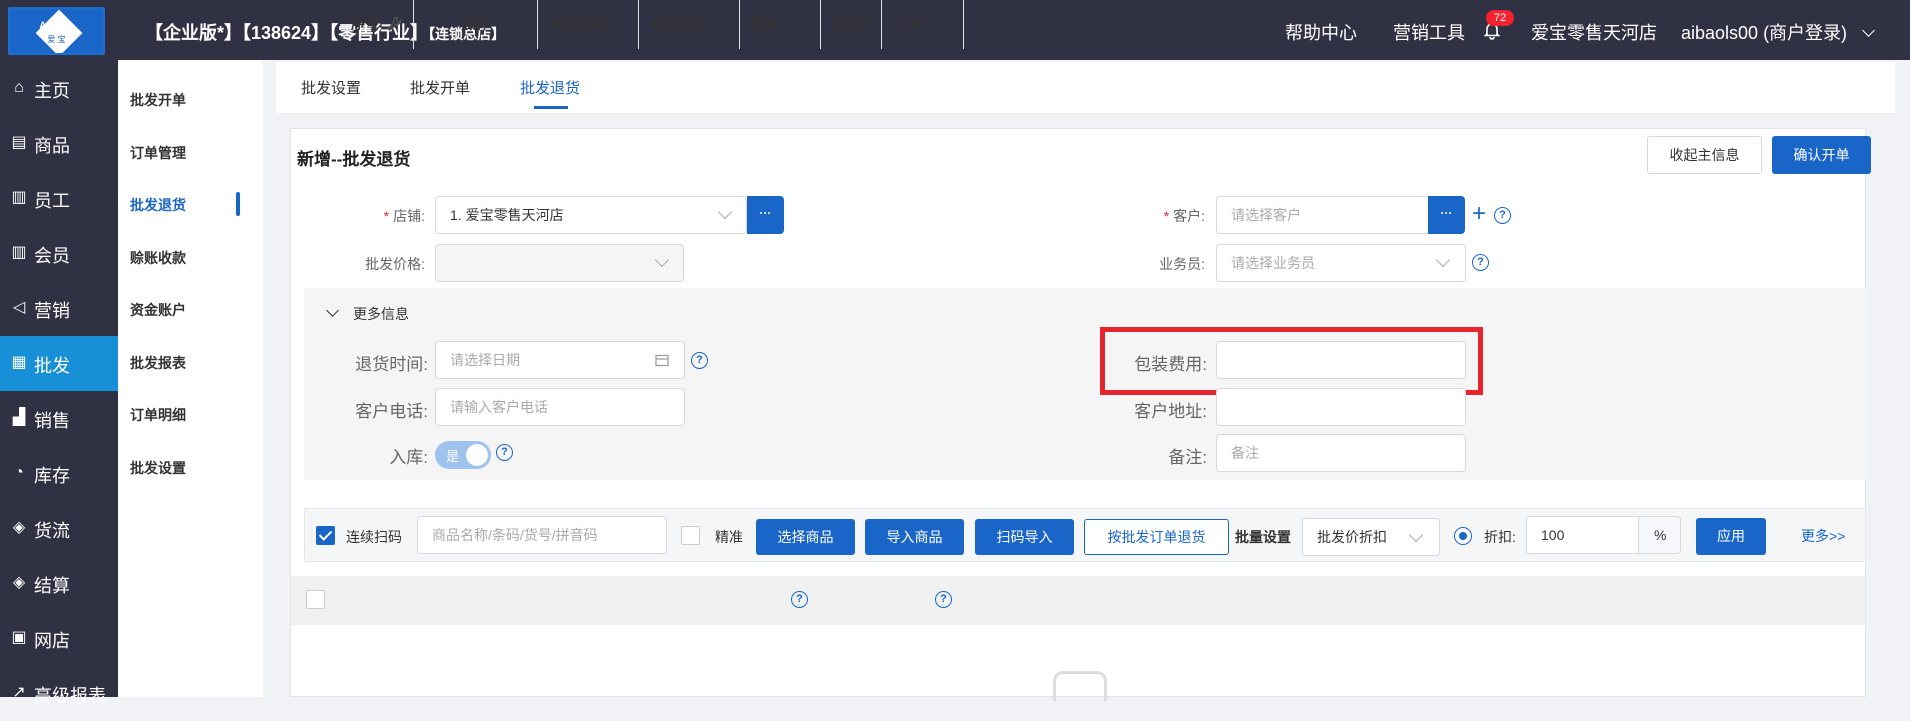  Describe the element at coordinates (158, 415) in the screenshot. I see `submenu-item: 订单明细` at that location.